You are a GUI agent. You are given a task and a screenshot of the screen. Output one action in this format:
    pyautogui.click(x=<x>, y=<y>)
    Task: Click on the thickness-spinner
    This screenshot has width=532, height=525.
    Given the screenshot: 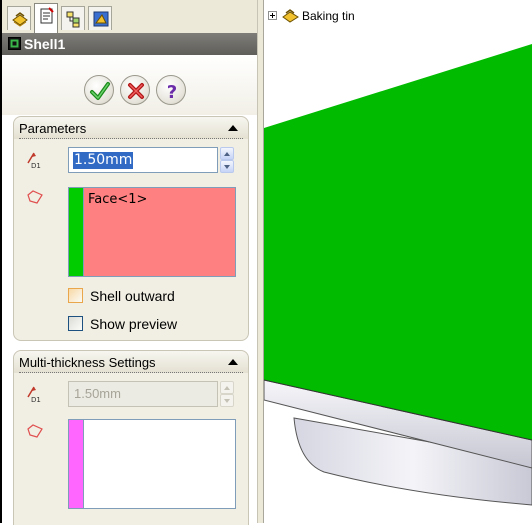 What is the action you would take?
    pyautogui.click(x=227, y=160)
    